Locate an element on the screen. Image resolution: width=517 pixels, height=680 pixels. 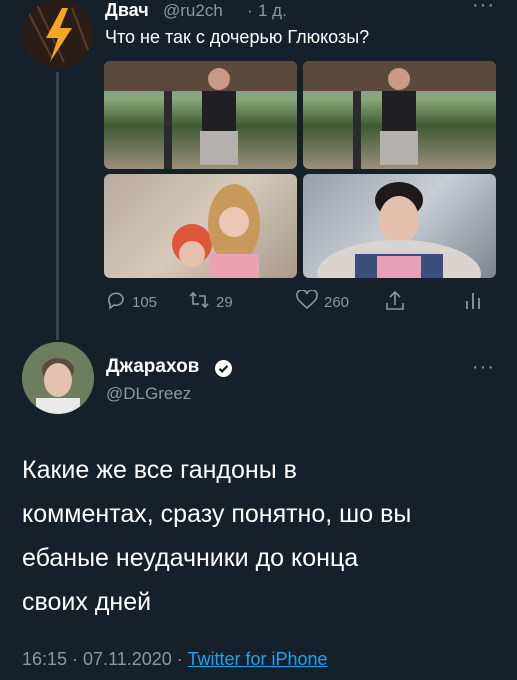
author-handle: @ru2ch is located at coordinates (193, 11).